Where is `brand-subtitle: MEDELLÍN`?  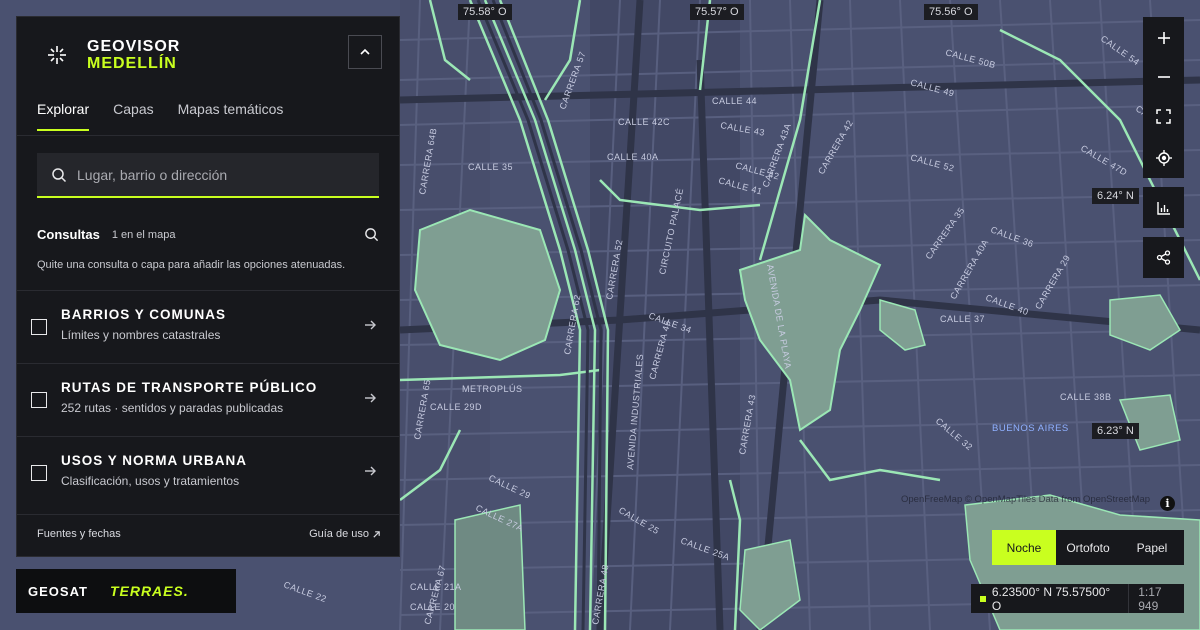
brand-subtitle: MEDELLÍN is located at coordinates (132, 63).